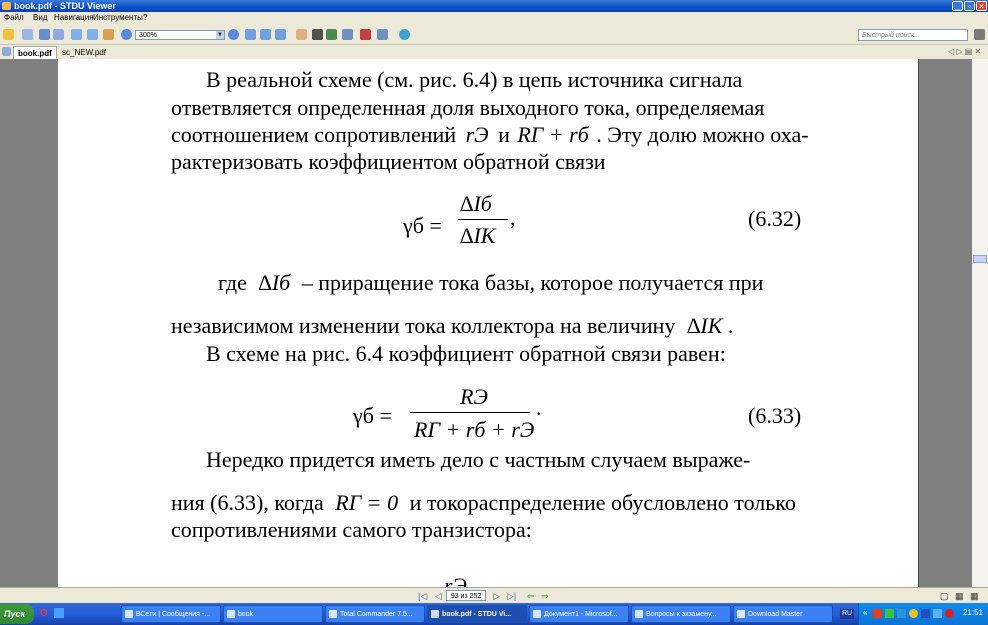  I want to click on period: ., so click(539, 407).